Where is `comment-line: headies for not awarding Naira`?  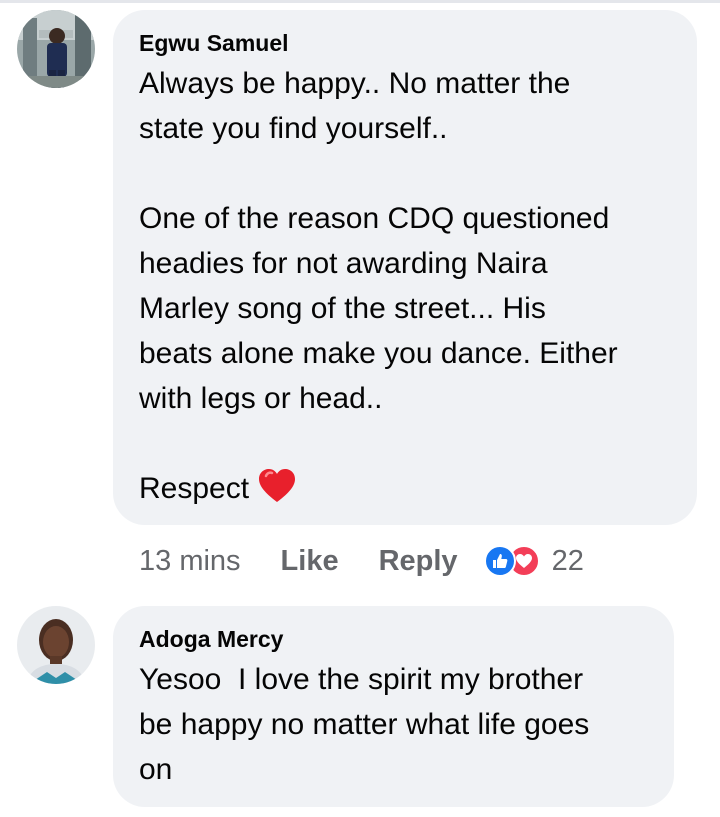
comment-line: headies for not awarding Naira is located at coordinates (343, 263).